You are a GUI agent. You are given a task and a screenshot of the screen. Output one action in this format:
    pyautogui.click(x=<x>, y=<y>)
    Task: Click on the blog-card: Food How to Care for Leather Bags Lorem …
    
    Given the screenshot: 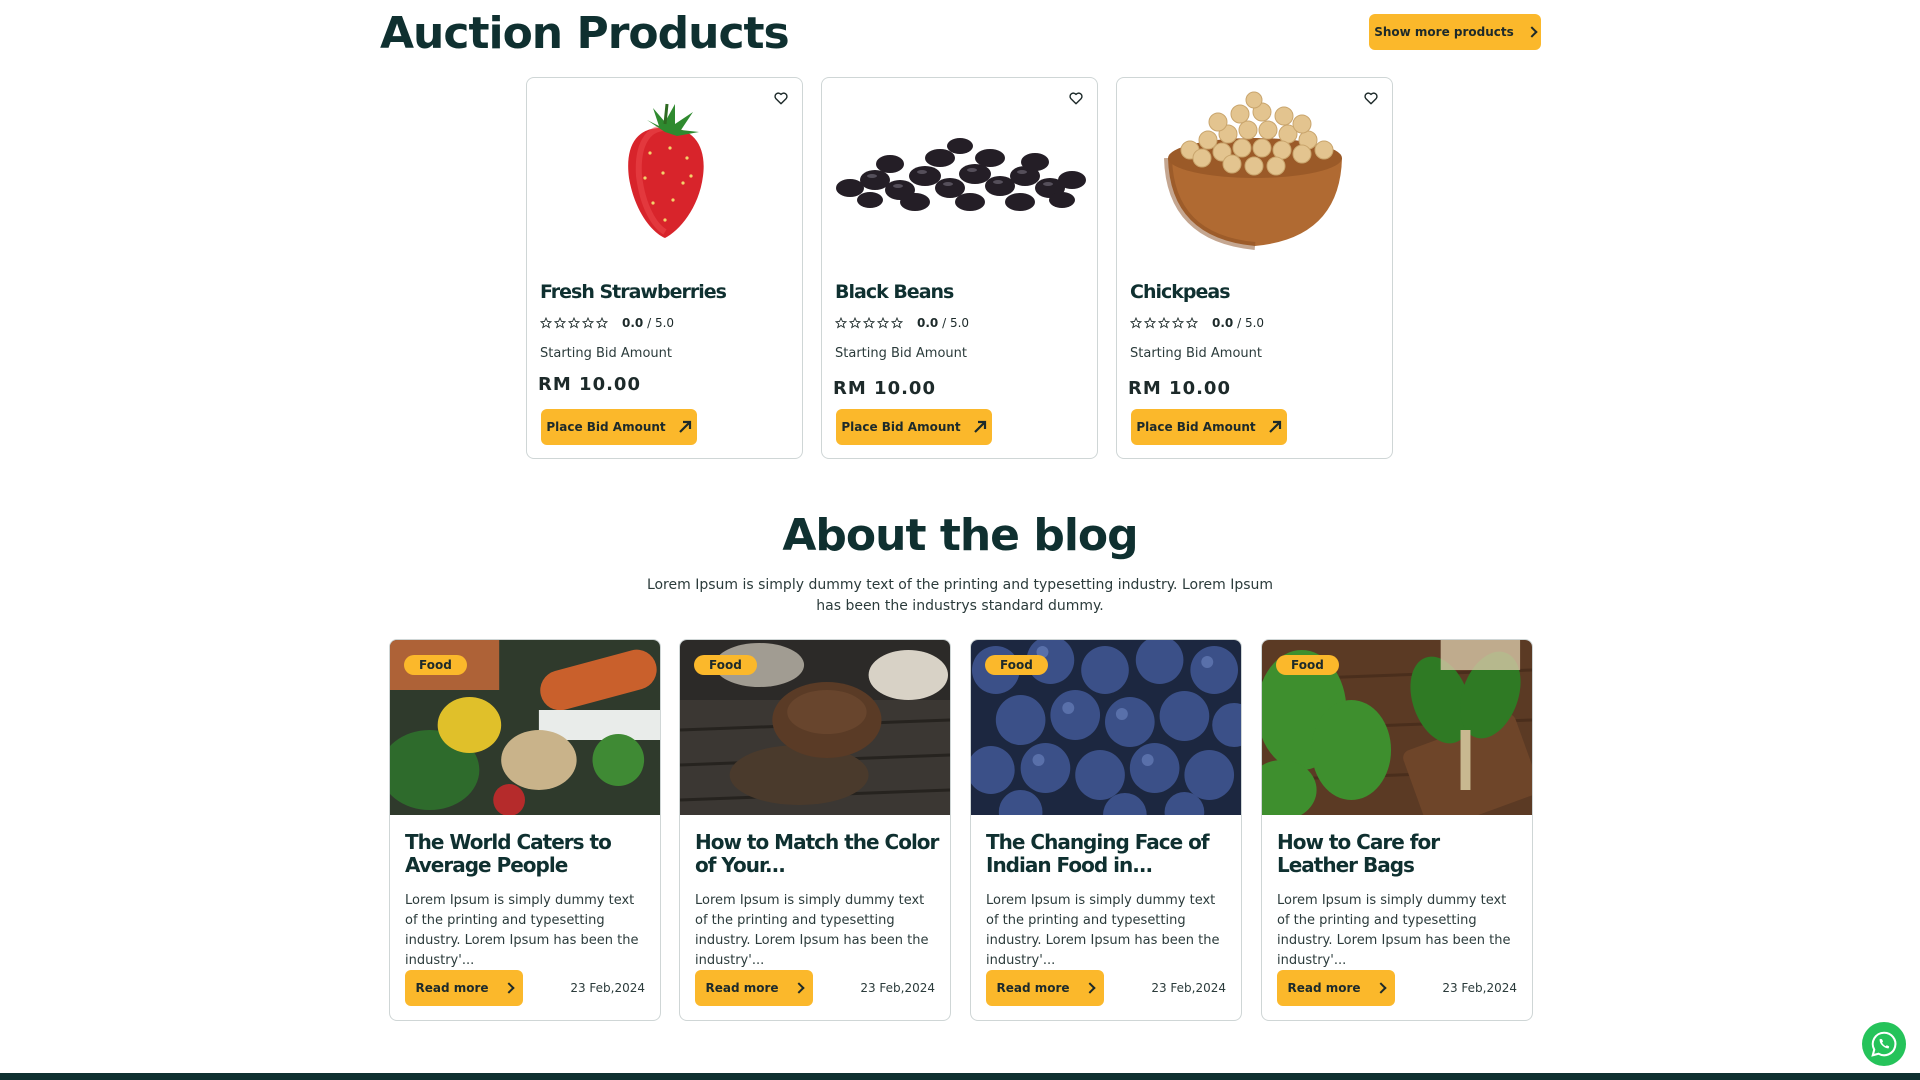 What is the action you would take?
    pyautogui.click(x=1397, y=830)
    